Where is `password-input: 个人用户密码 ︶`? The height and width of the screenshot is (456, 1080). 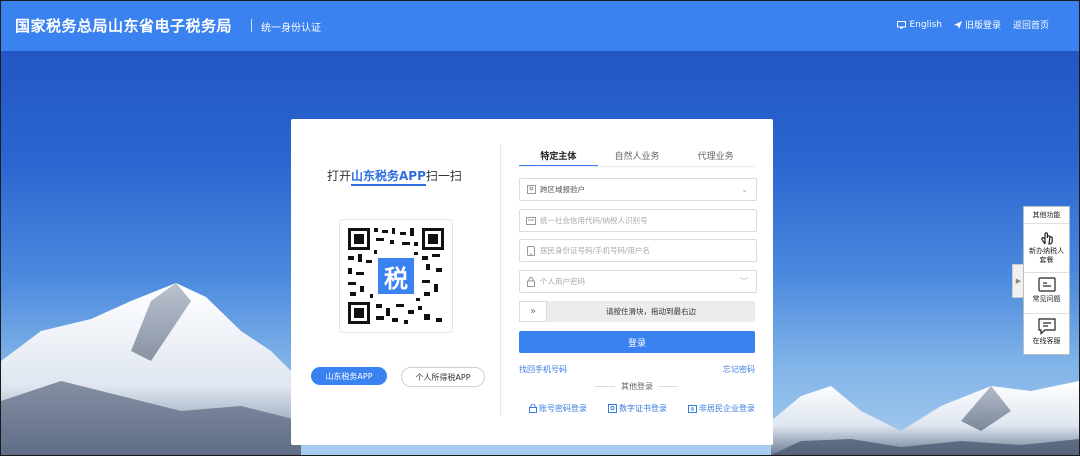
password-input: 个人用户密码 ︶ is located at coordinates (638, 281).